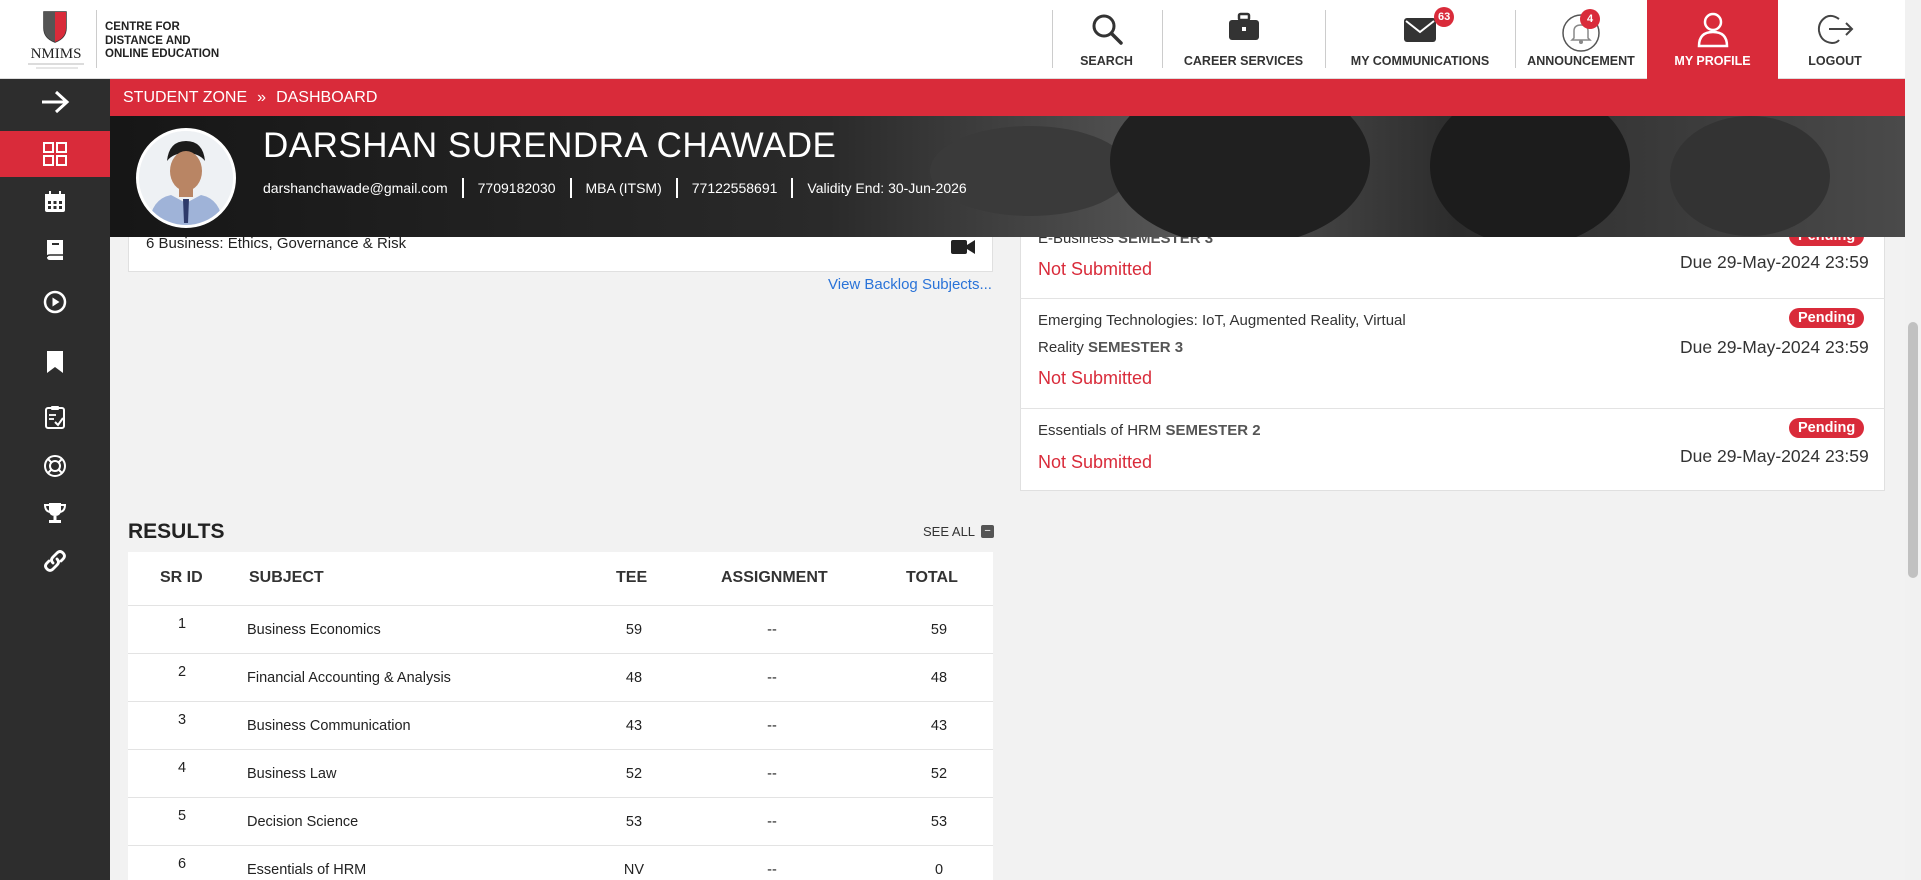  Describe the element at coordinates (634, 822) in the screenshot. I see `row-tee: 53` at that location.